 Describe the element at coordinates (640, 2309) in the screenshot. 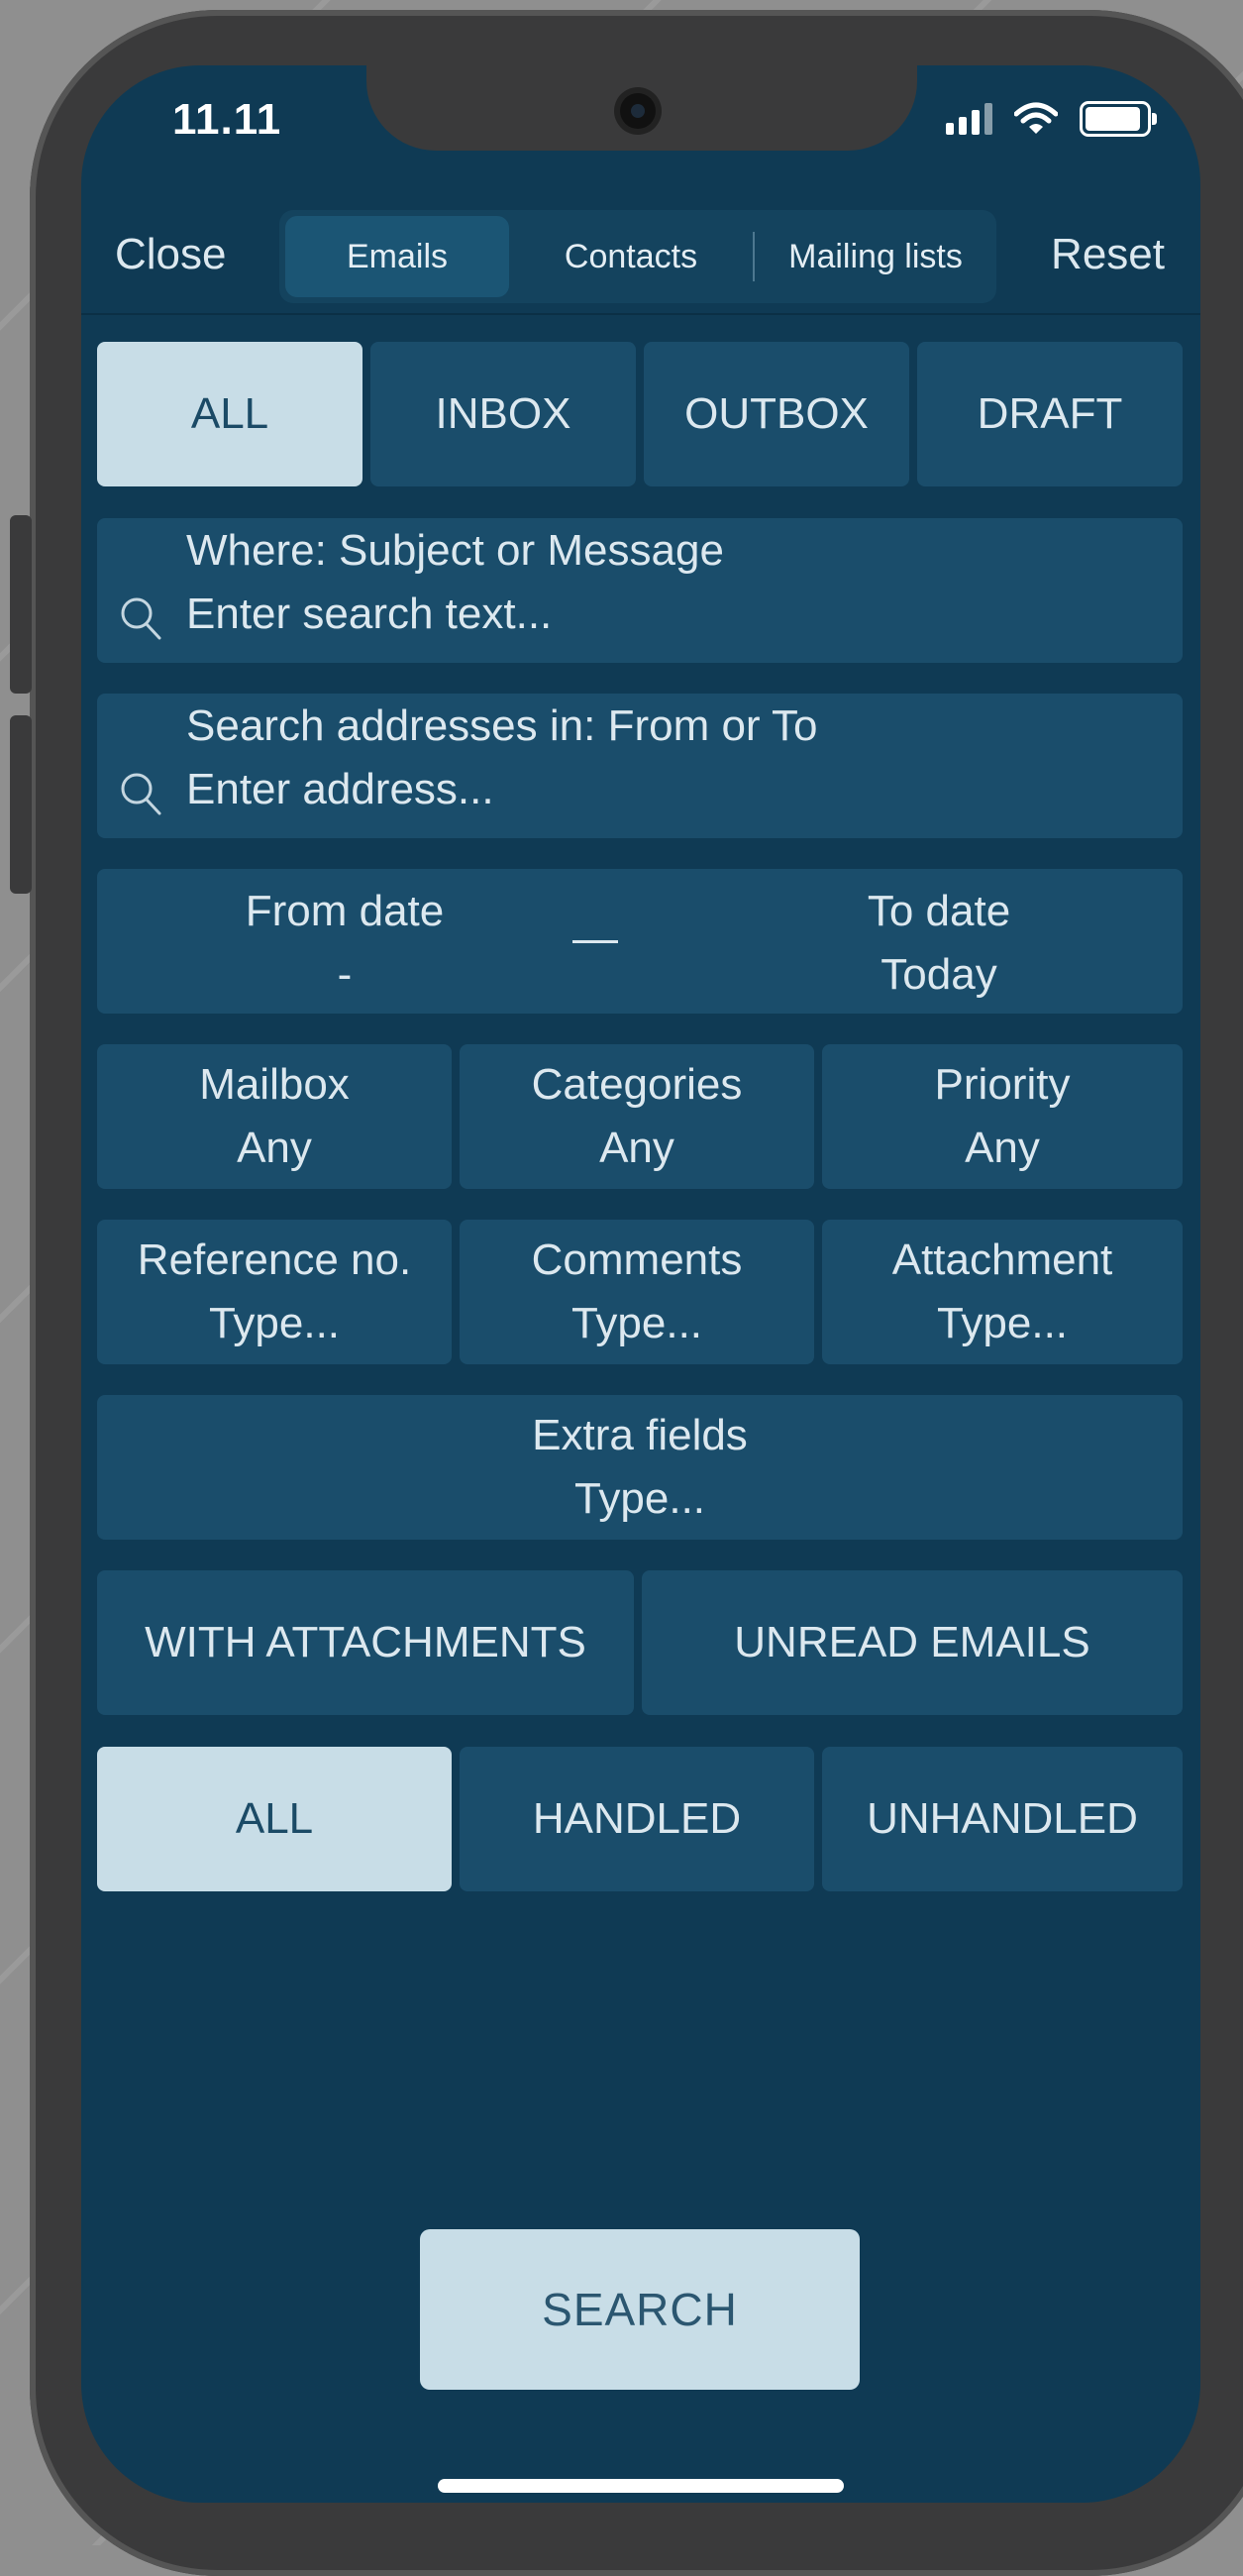

I see `search-button: SEARCH` at that location.